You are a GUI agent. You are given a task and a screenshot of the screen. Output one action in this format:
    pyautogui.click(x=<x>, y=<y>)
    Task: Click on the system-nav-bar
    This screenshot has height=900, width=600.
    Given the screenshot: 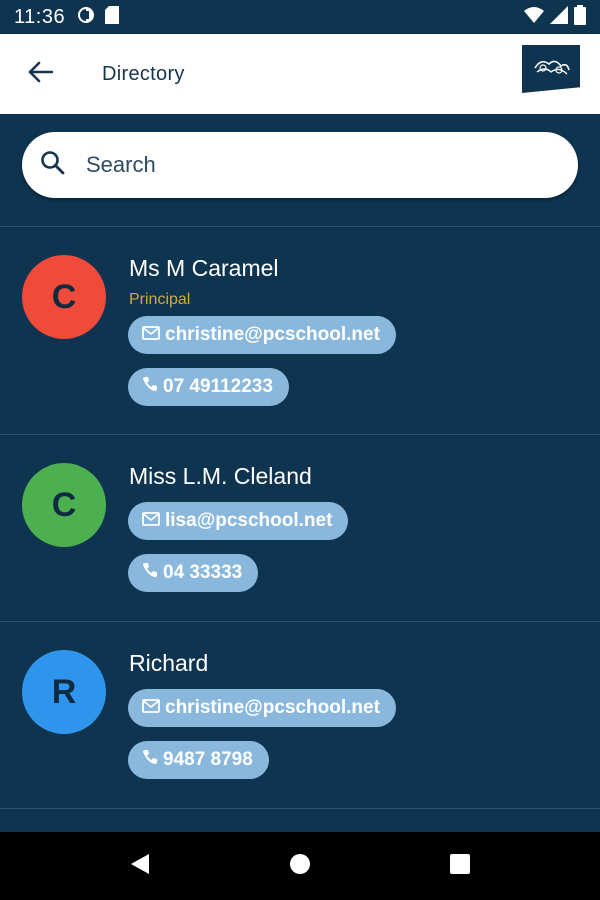 What is the action you would take?
    pyautogui.click(x=300, y=866)
    